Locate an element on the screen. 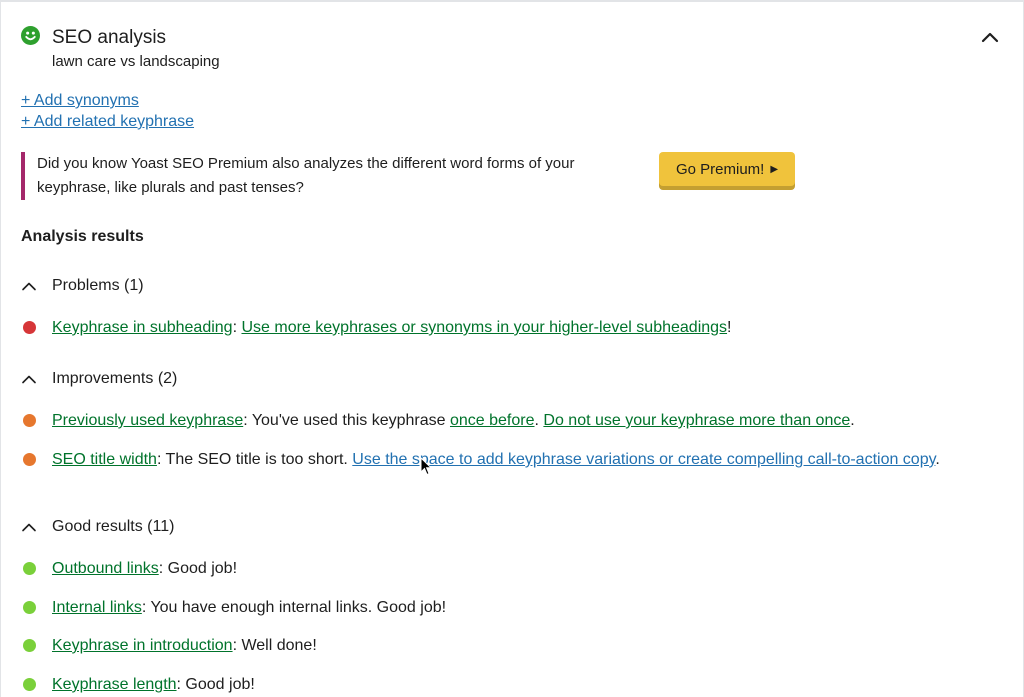  go-premium-label: Go Premium! is located at coordinates (720, 169).